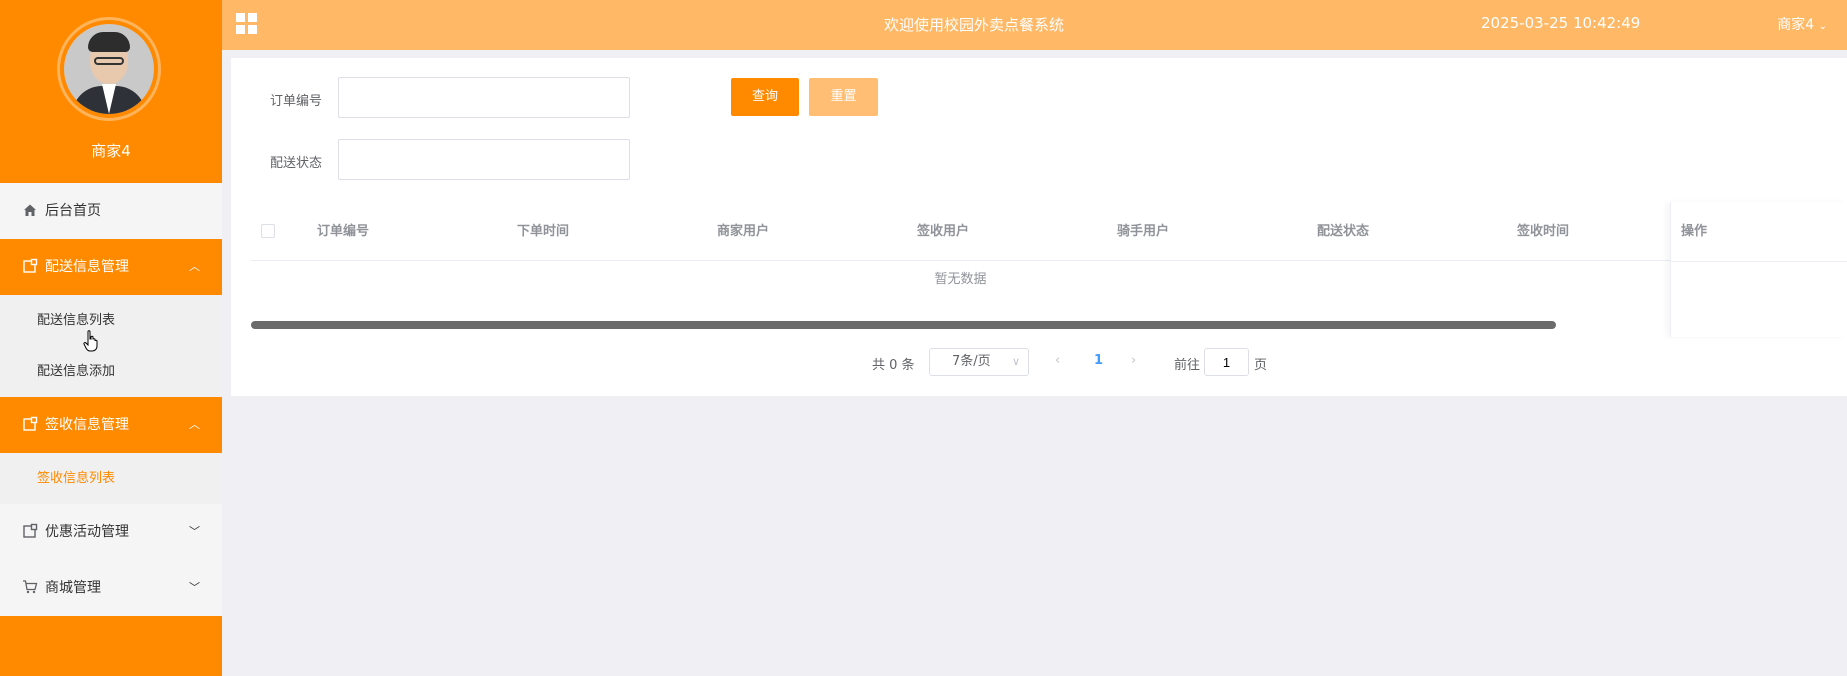  What do you see at coordinates (111, 371) in the screenshot?
I see `sidebar-subitem-delivery-add: 配送信息添加` at bounding box center [111, 371].